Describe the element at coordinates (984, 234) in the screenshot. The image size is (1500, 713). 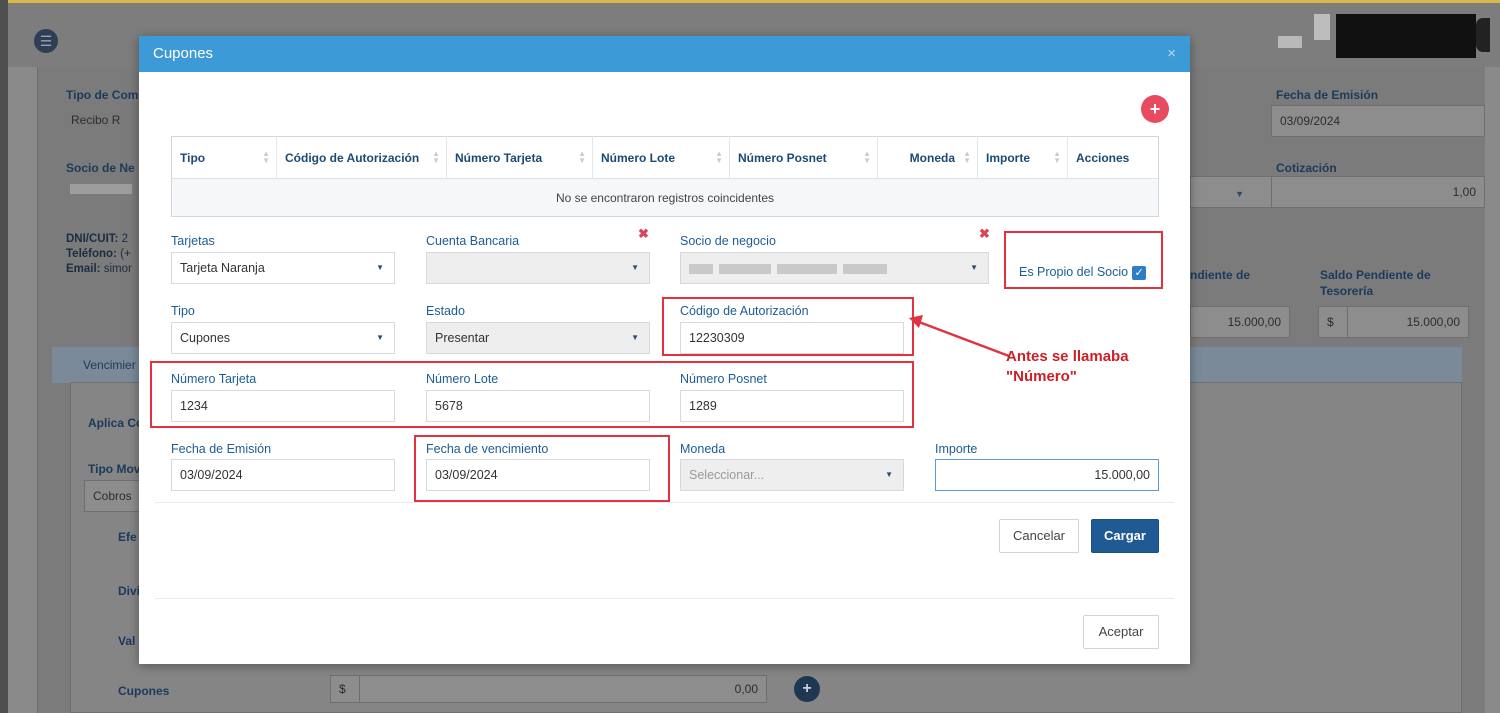
I see `clear-socio-icon: ✖` at that location.